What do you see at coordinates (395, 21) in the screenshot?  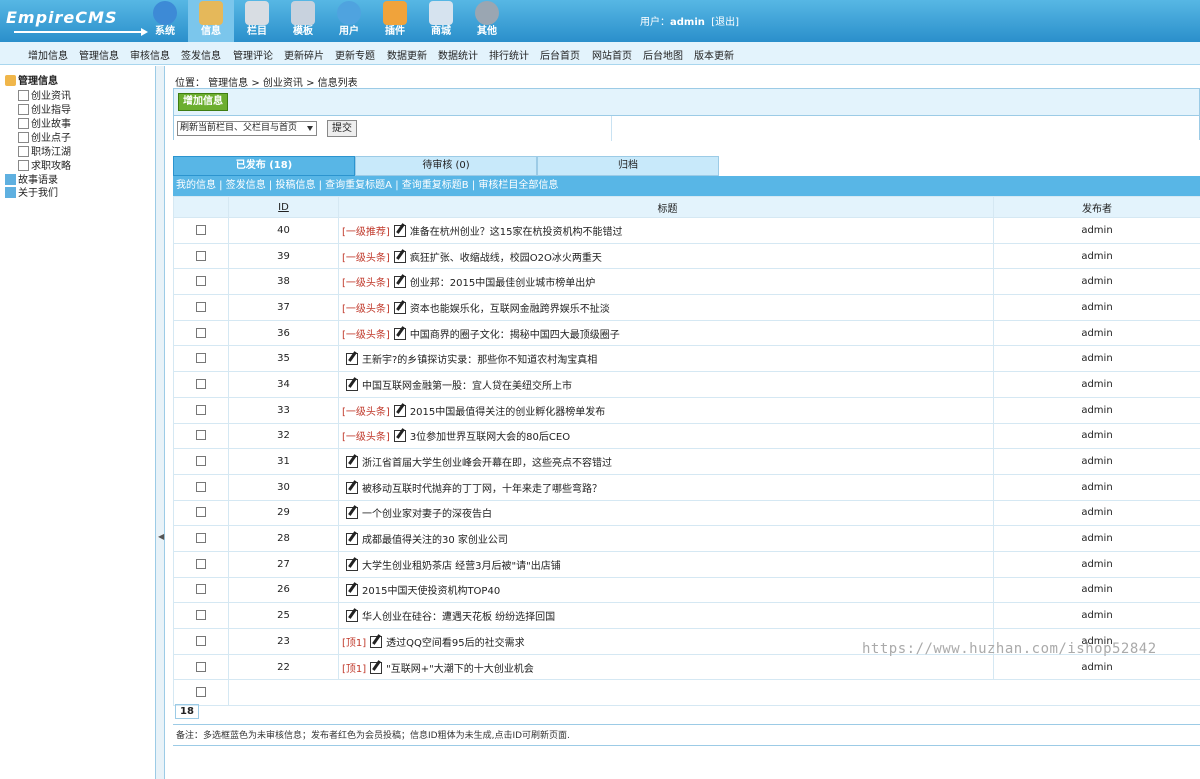 I see `nav-5: 插件` at bounding box center [395, 21].